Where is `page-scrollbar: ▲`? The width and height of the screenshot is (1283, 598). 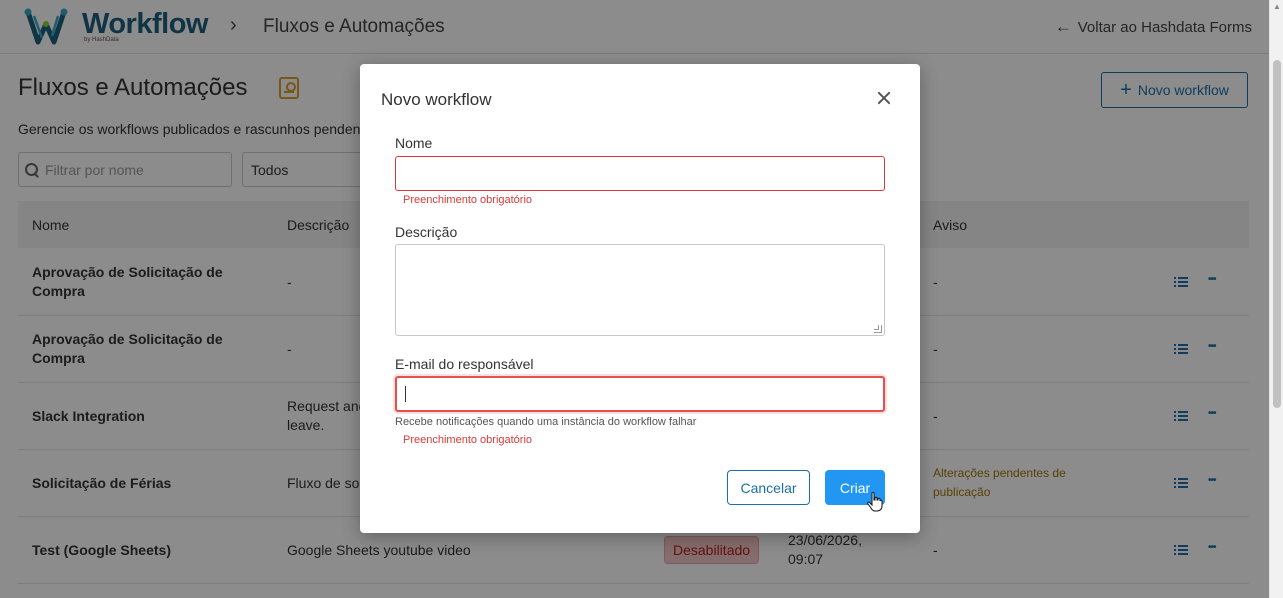
page-scrollbar: ▲ is located at coordinates (1276, 299).